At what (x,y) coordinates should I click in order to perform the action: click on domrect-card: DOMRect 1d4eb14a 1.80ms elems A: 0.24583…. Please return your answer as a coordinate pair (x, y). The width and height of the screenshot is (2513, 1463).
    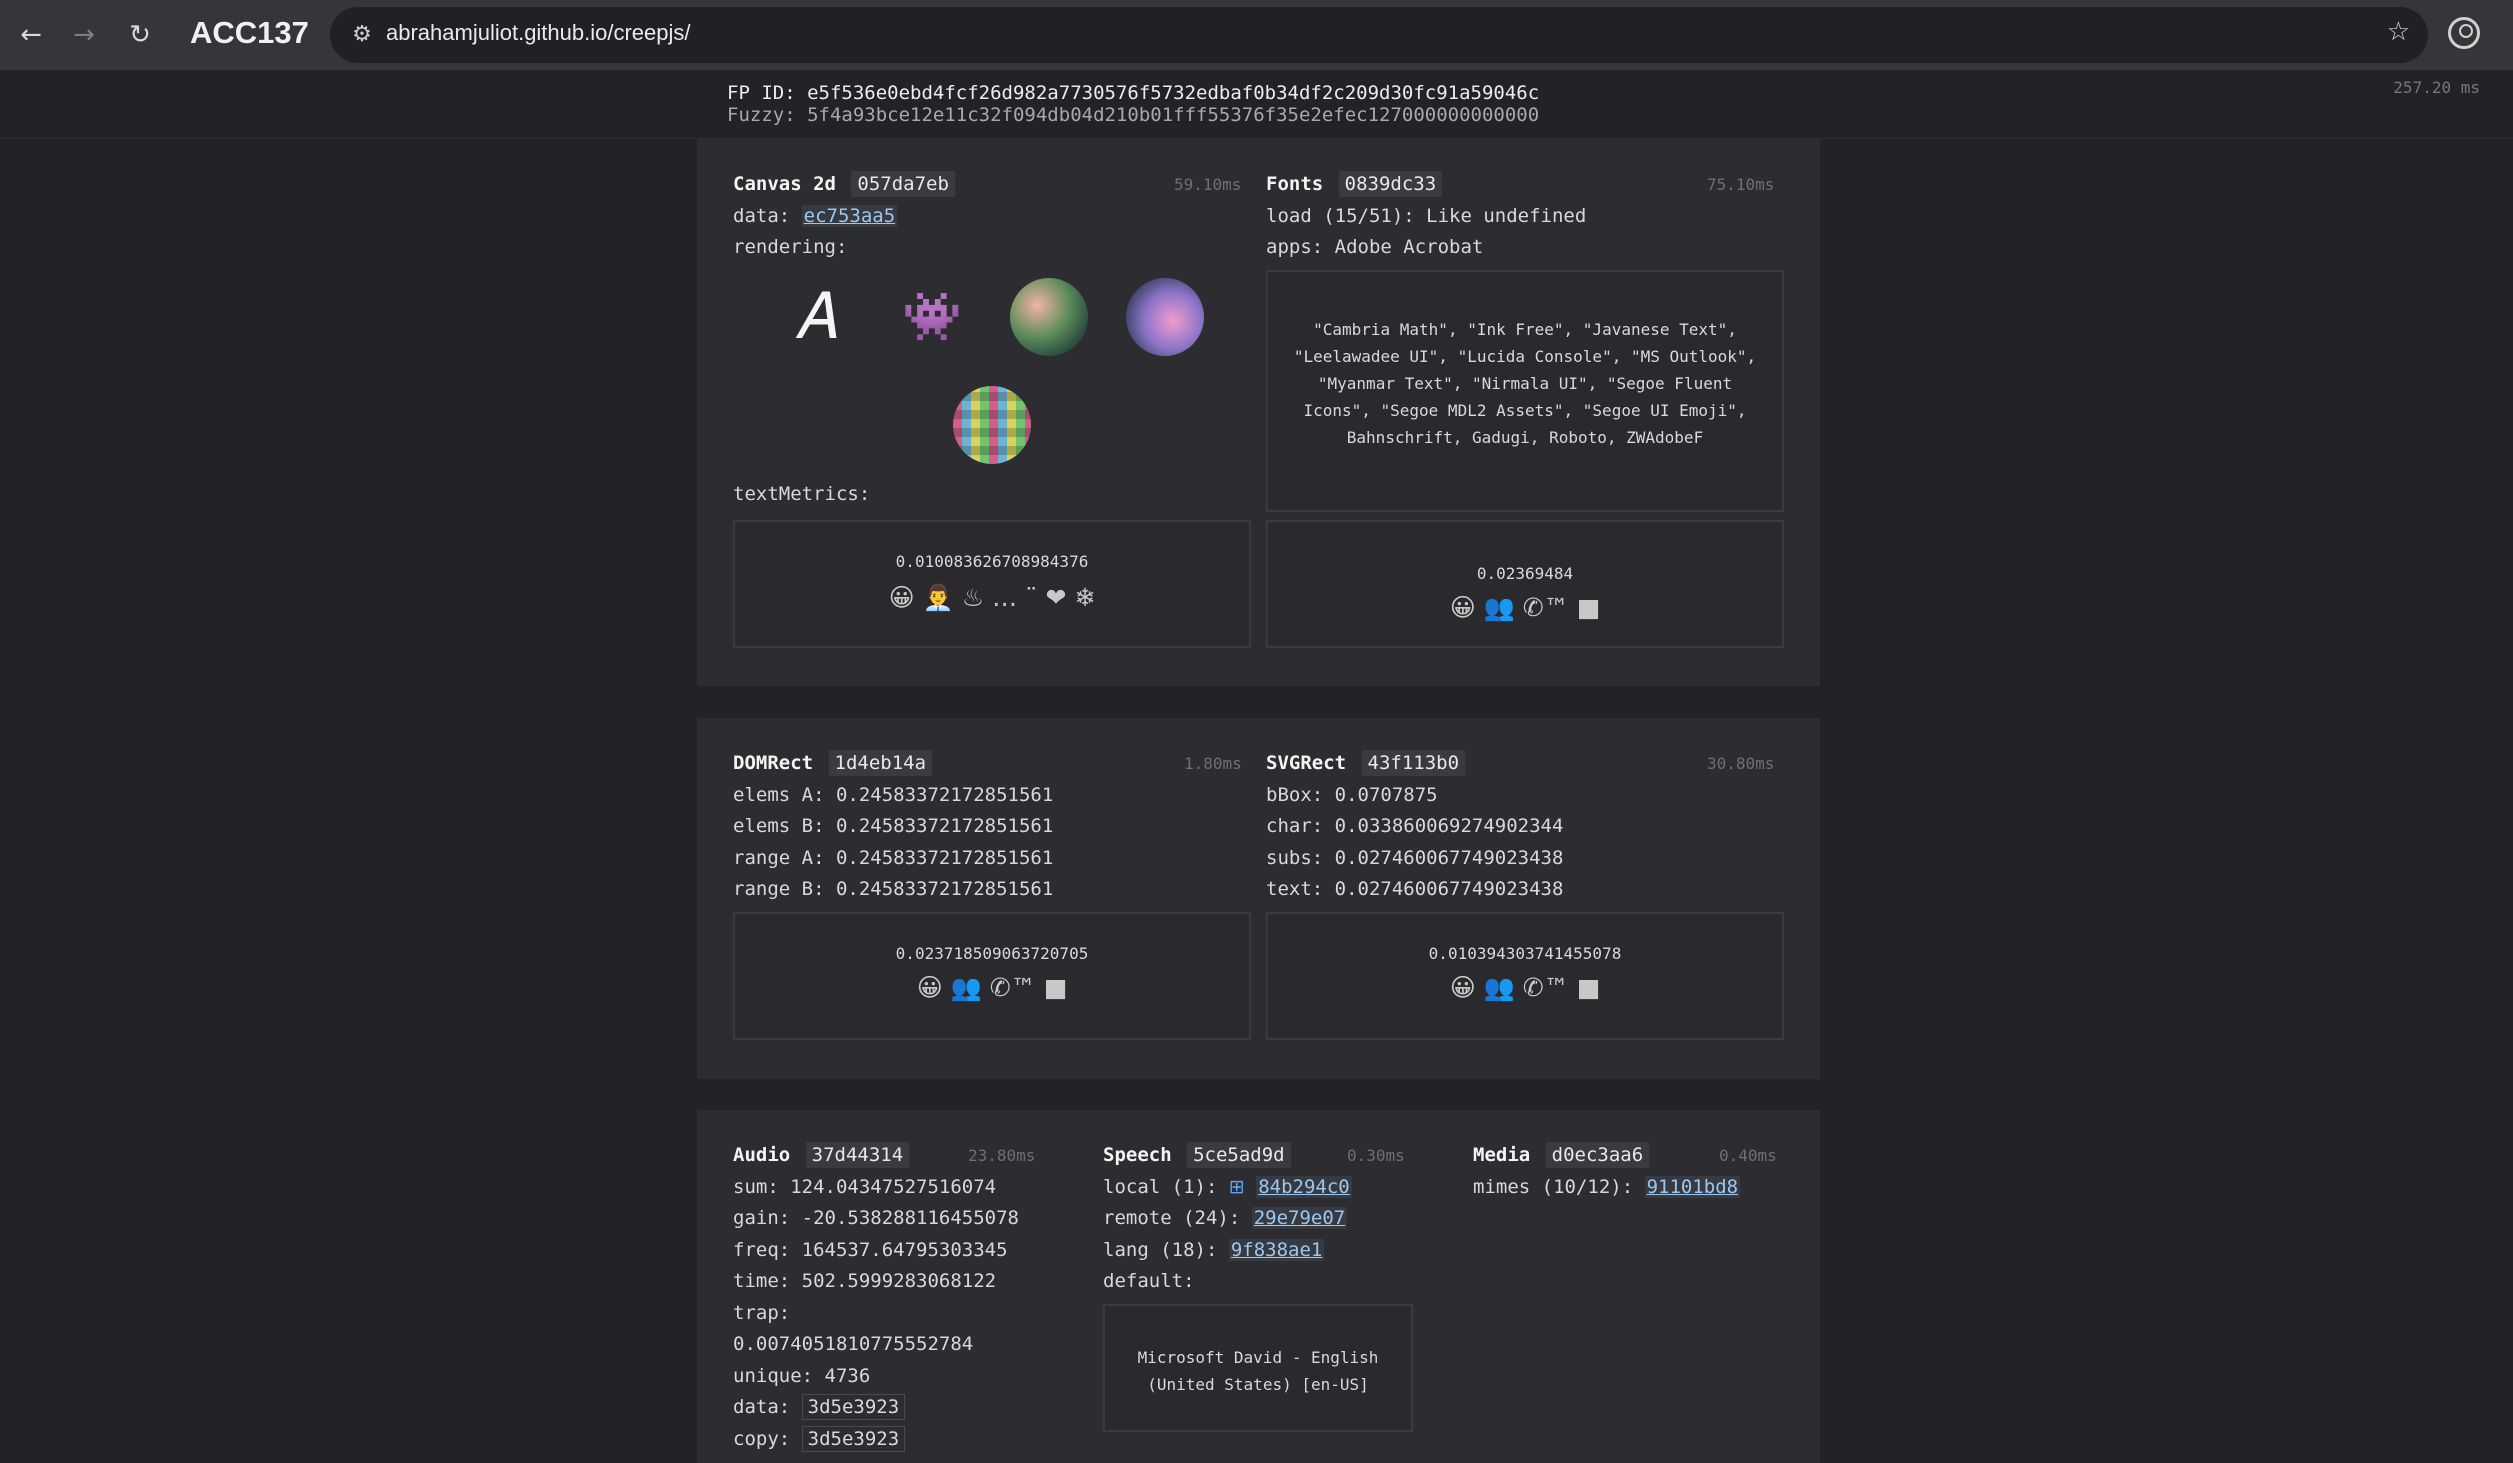
    Looking at the image, I should click on (993, 827).